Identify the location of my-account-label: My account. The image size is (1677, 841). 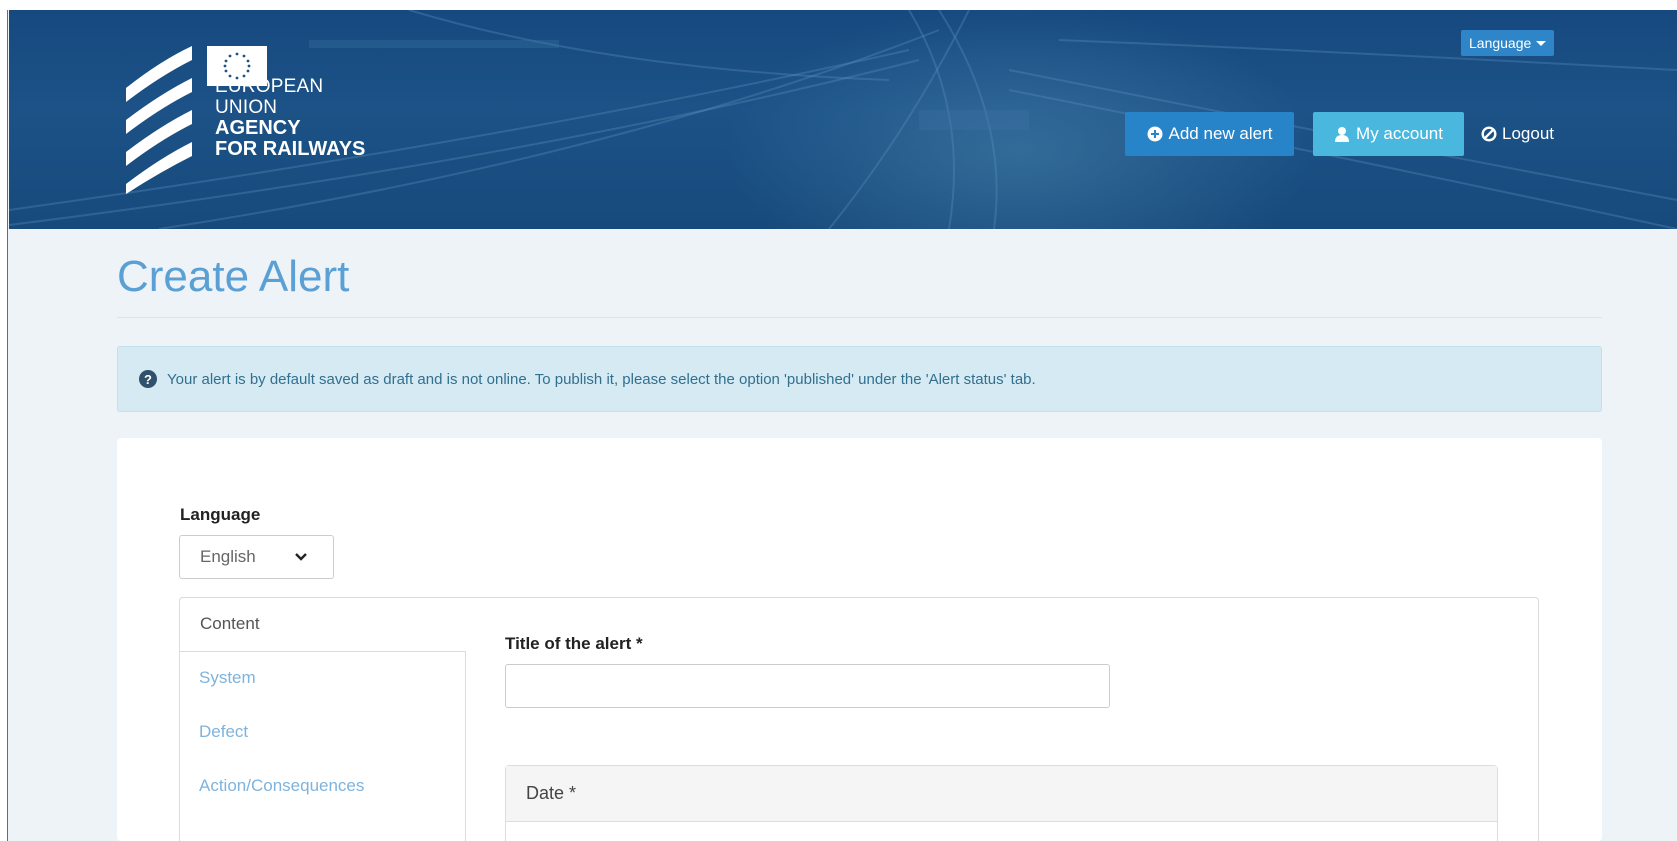
(1399, 133).